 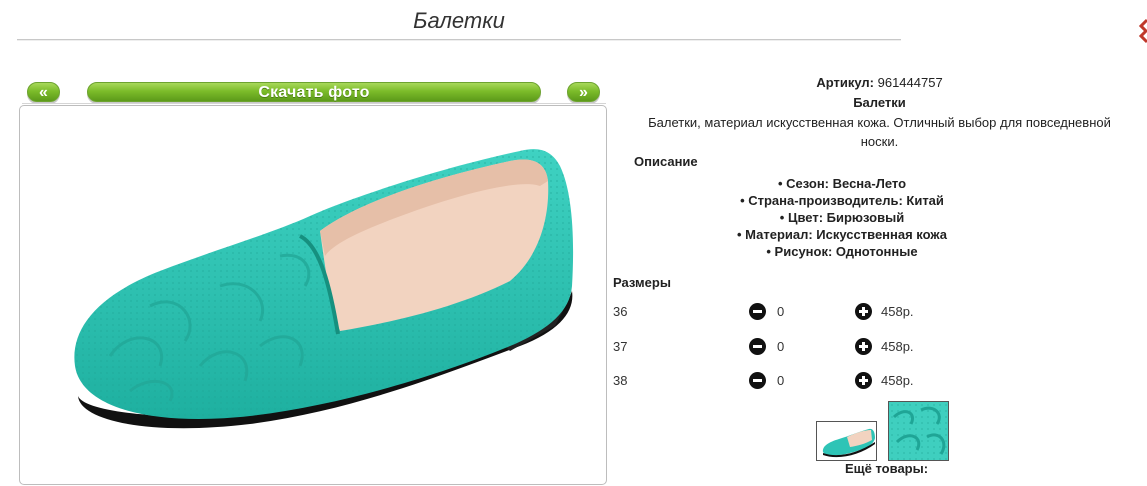 What do you see at coordinates (583, 92) in the screenshot?
I see `next-photo-button: »` at bounding box center [583, 92].